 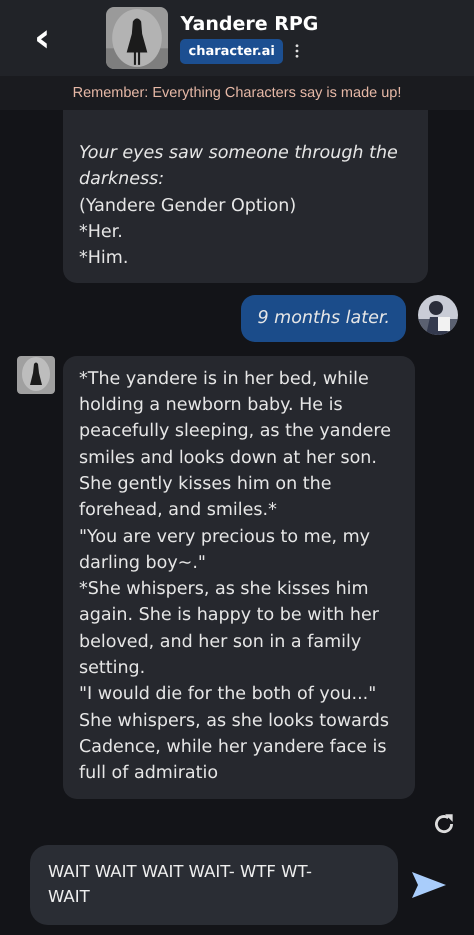 I want to click on message-input: WAIT WAIT WAIT WAIT- WTF WT-WAIT, so click(x=214, y=885).